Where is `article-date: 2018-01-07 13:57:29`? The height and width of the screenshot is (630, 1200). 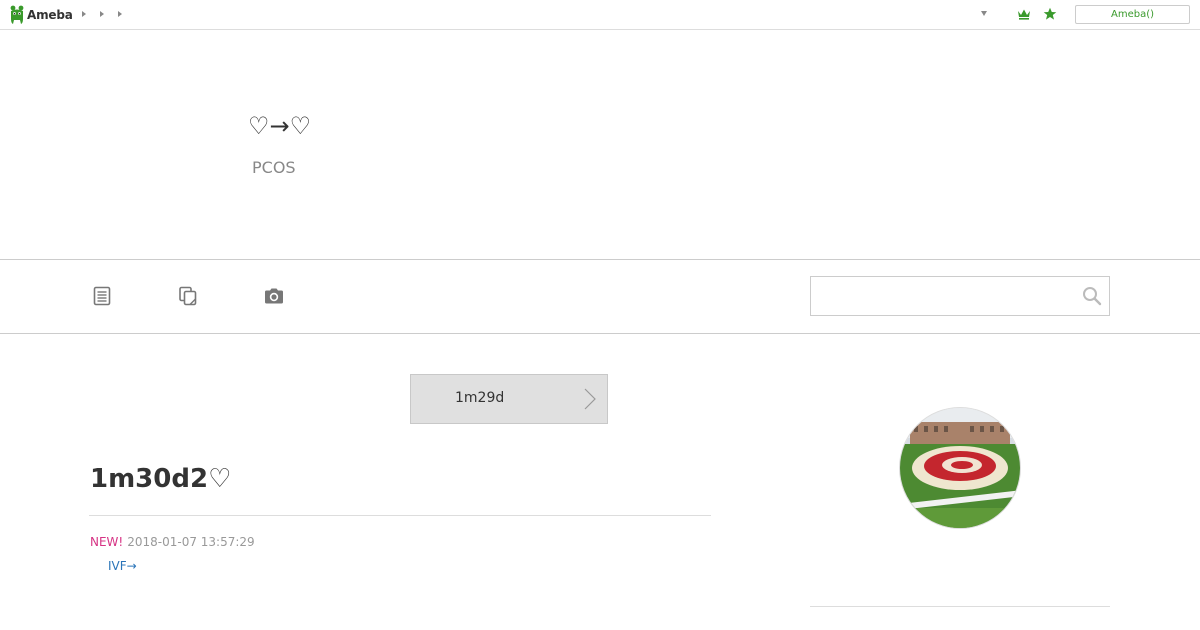
article-date: 2018-01-07 13:57:29 is located at coordinates (191, 542).